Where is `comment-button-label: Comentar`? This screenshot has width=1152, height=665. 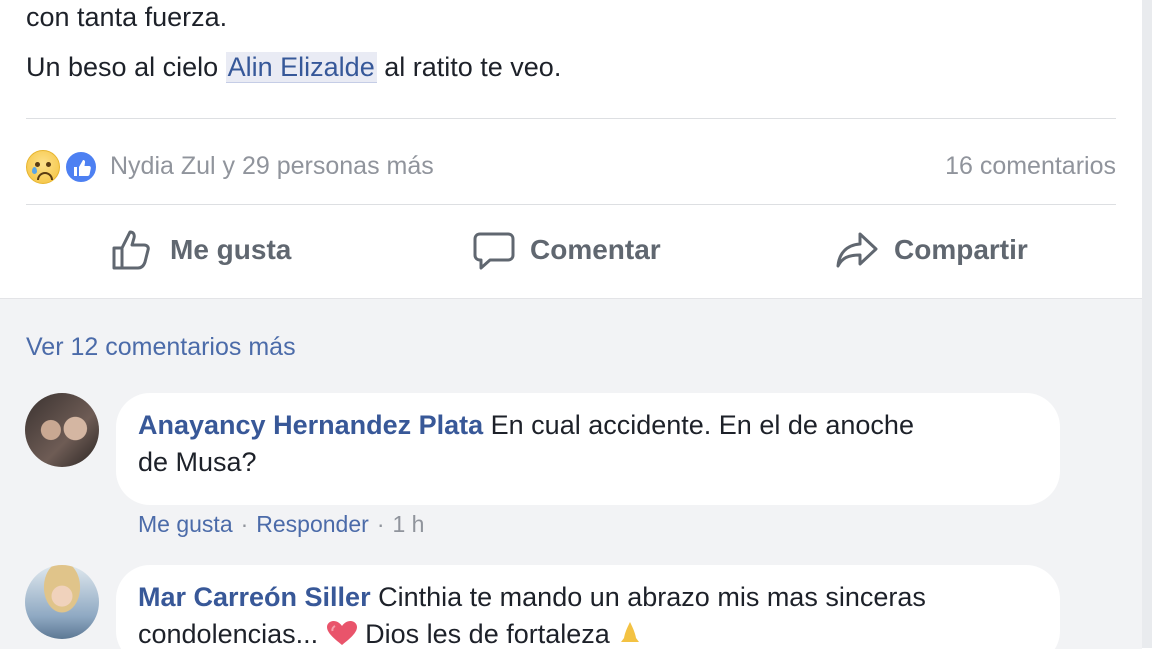 comment-button-label: Comentar is located at coordinates (595, 249).